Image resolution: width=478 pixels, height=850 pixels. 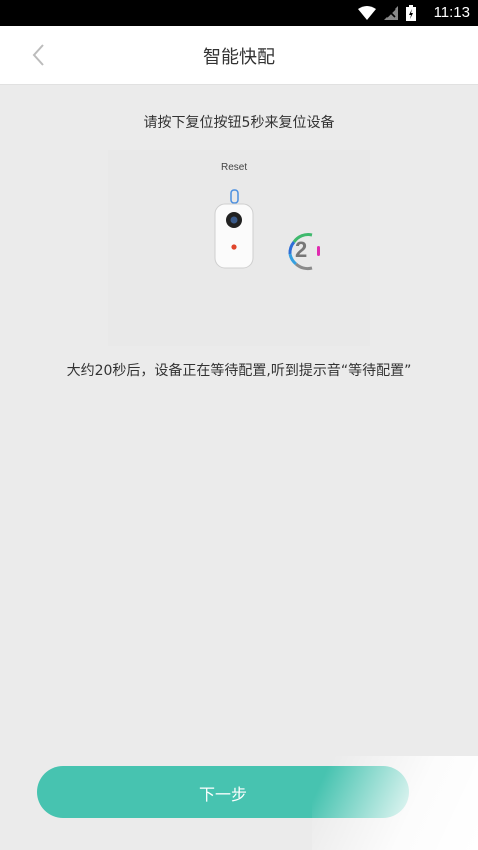 What do you see at coordinates (411, 13) in the screenshot?
I see `battery-icon` at bounding box center [411, 13].